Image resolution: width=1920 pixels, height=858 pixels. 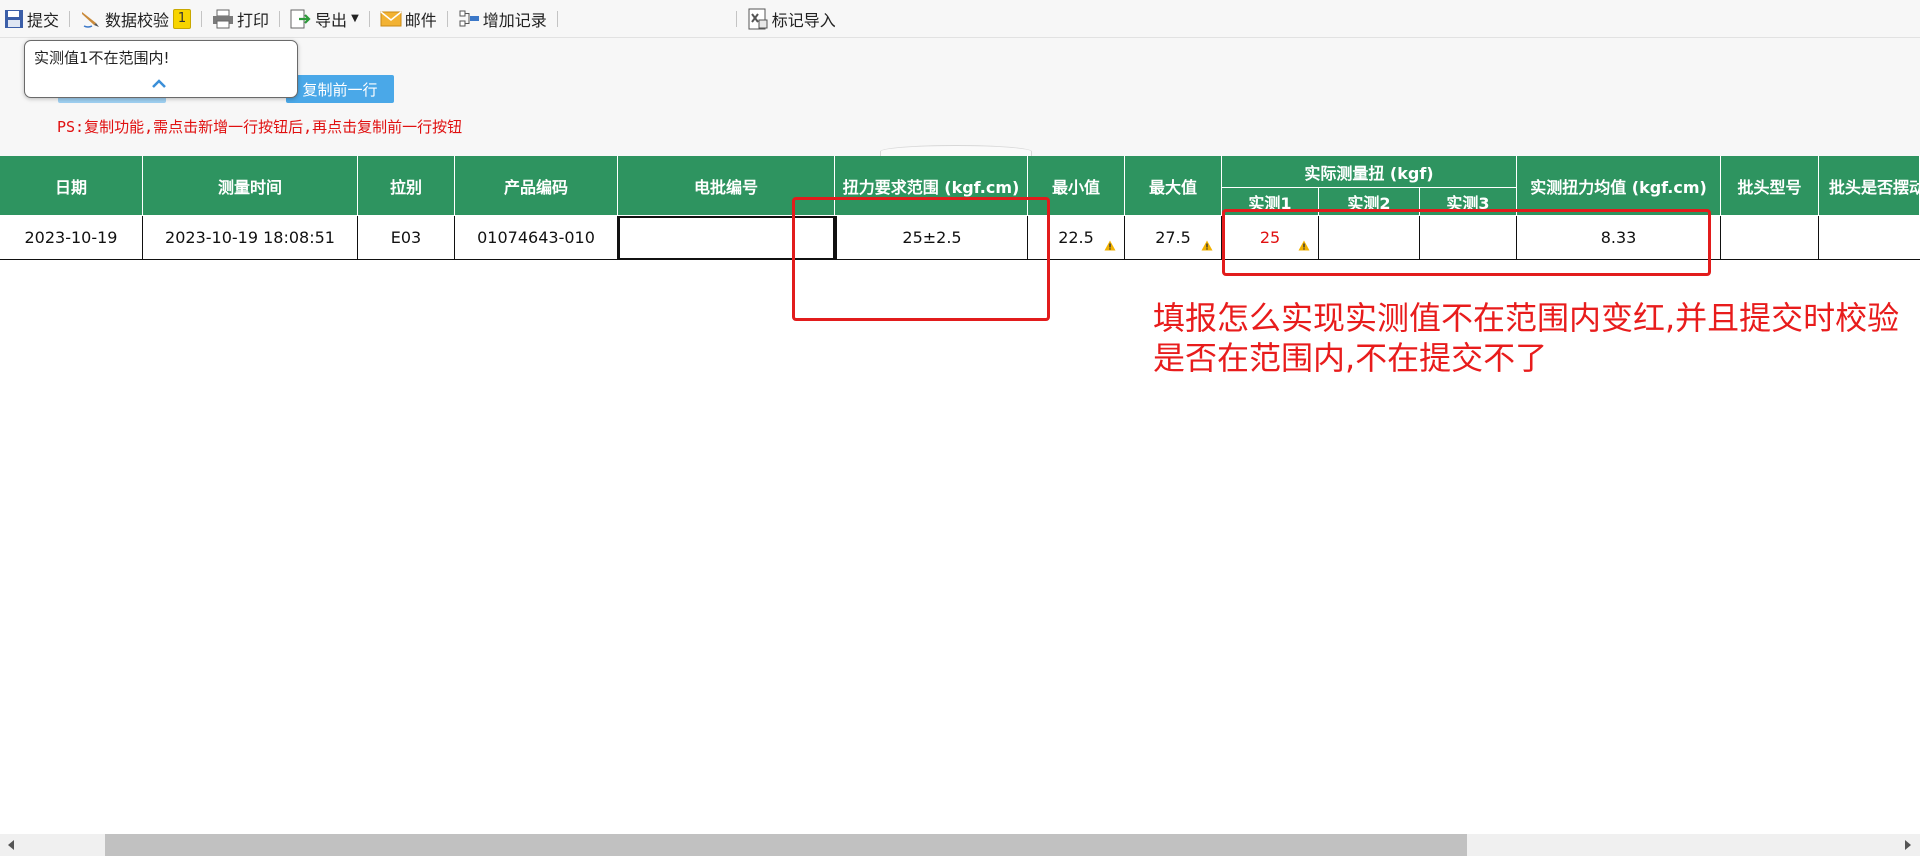 What do you see at coordinates (161, 69) in the screenshot?
I see `validation-tooltip: 实测值1不在范围内!` at bounding box center [161, 69].